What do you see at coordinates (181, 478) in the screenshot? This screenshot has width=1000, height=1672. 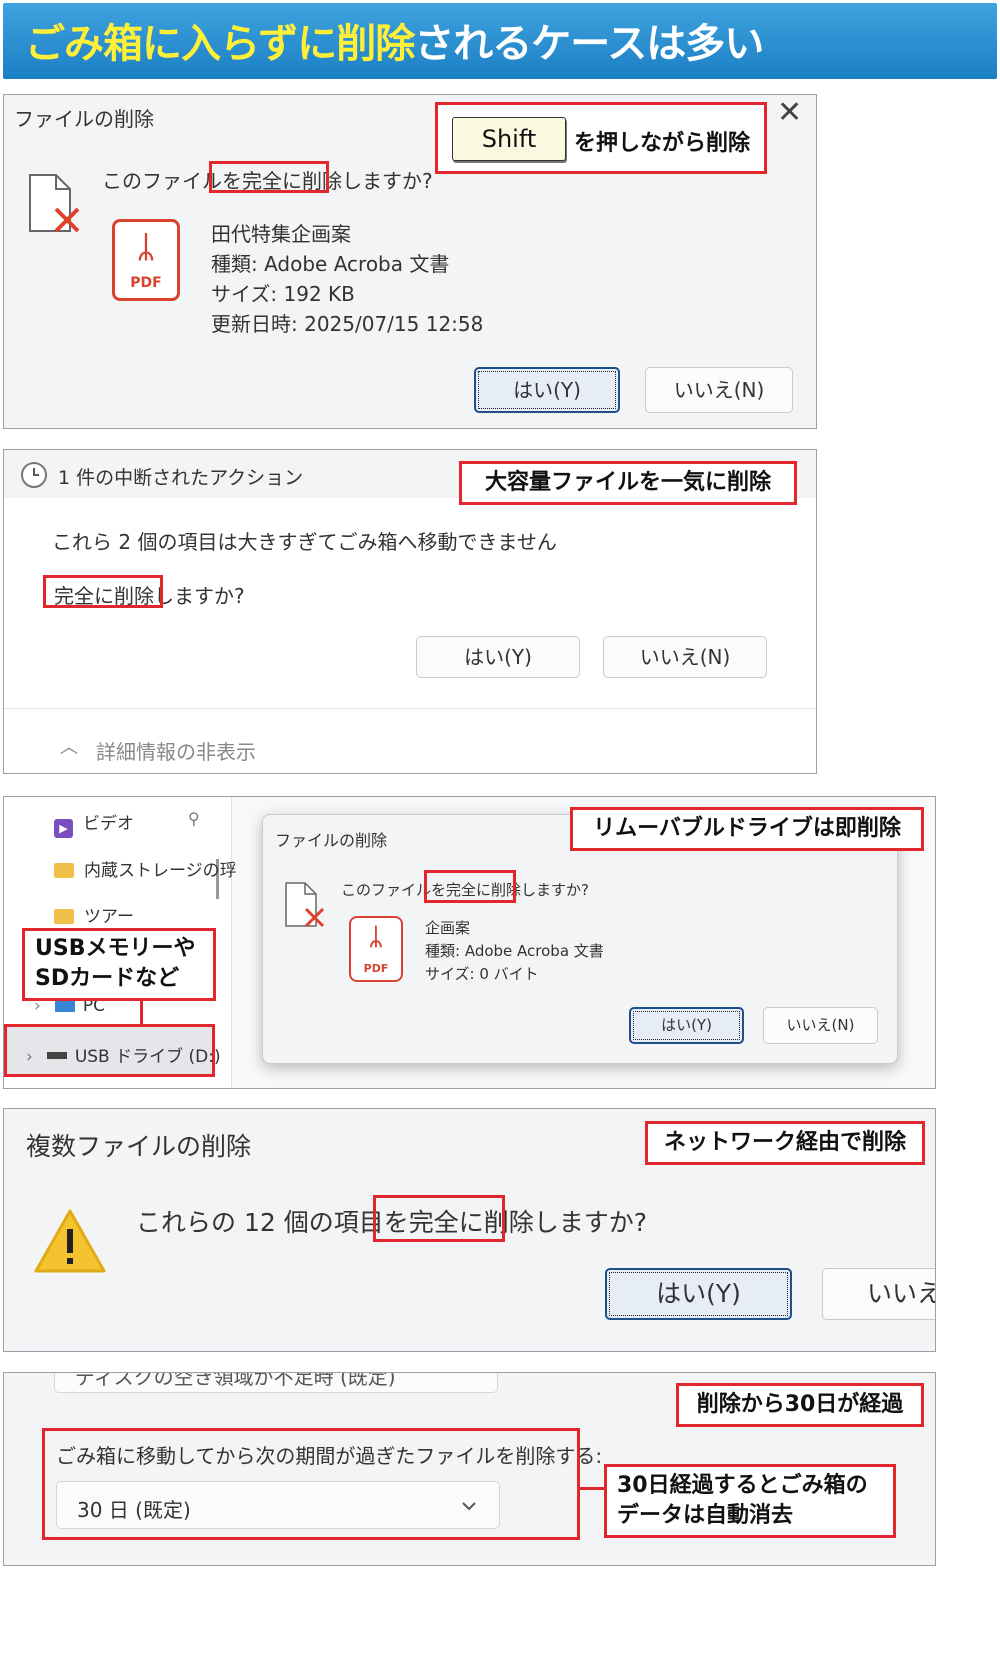 I see `action-header: 1 件の中断されたアクション` at bounding box center [181, 478].